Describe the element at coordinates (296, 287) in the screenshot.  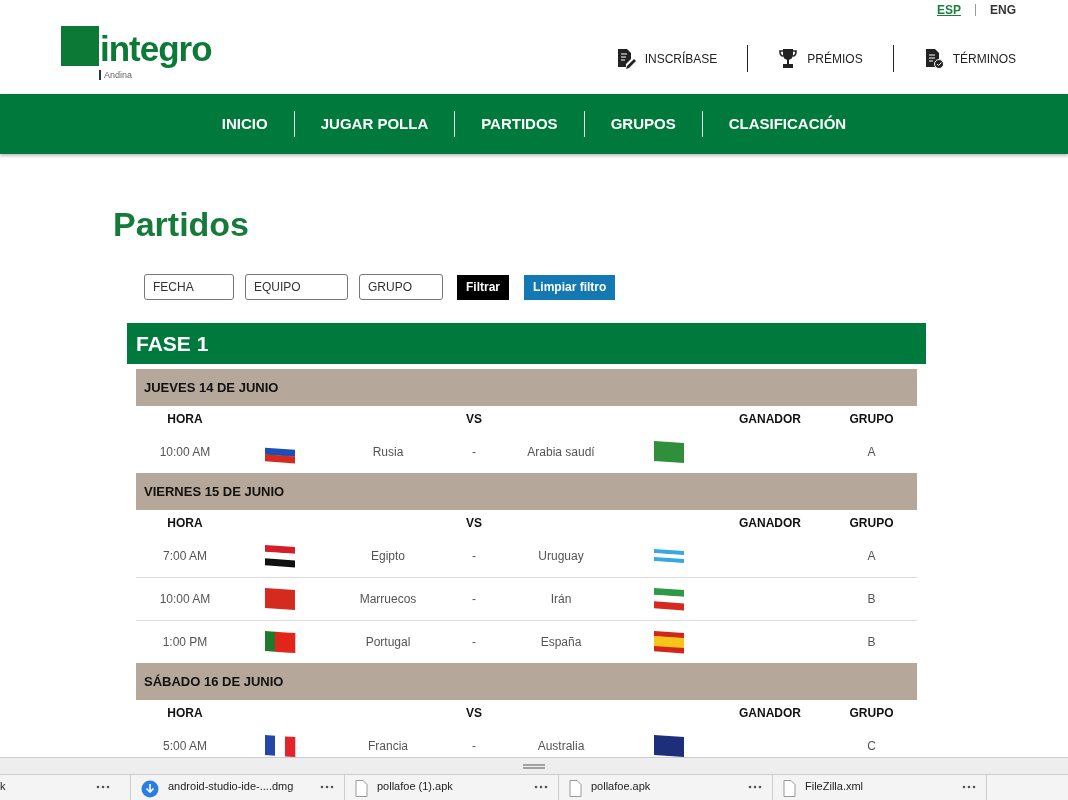
I see `filter-field: EQUIPO` at that location.